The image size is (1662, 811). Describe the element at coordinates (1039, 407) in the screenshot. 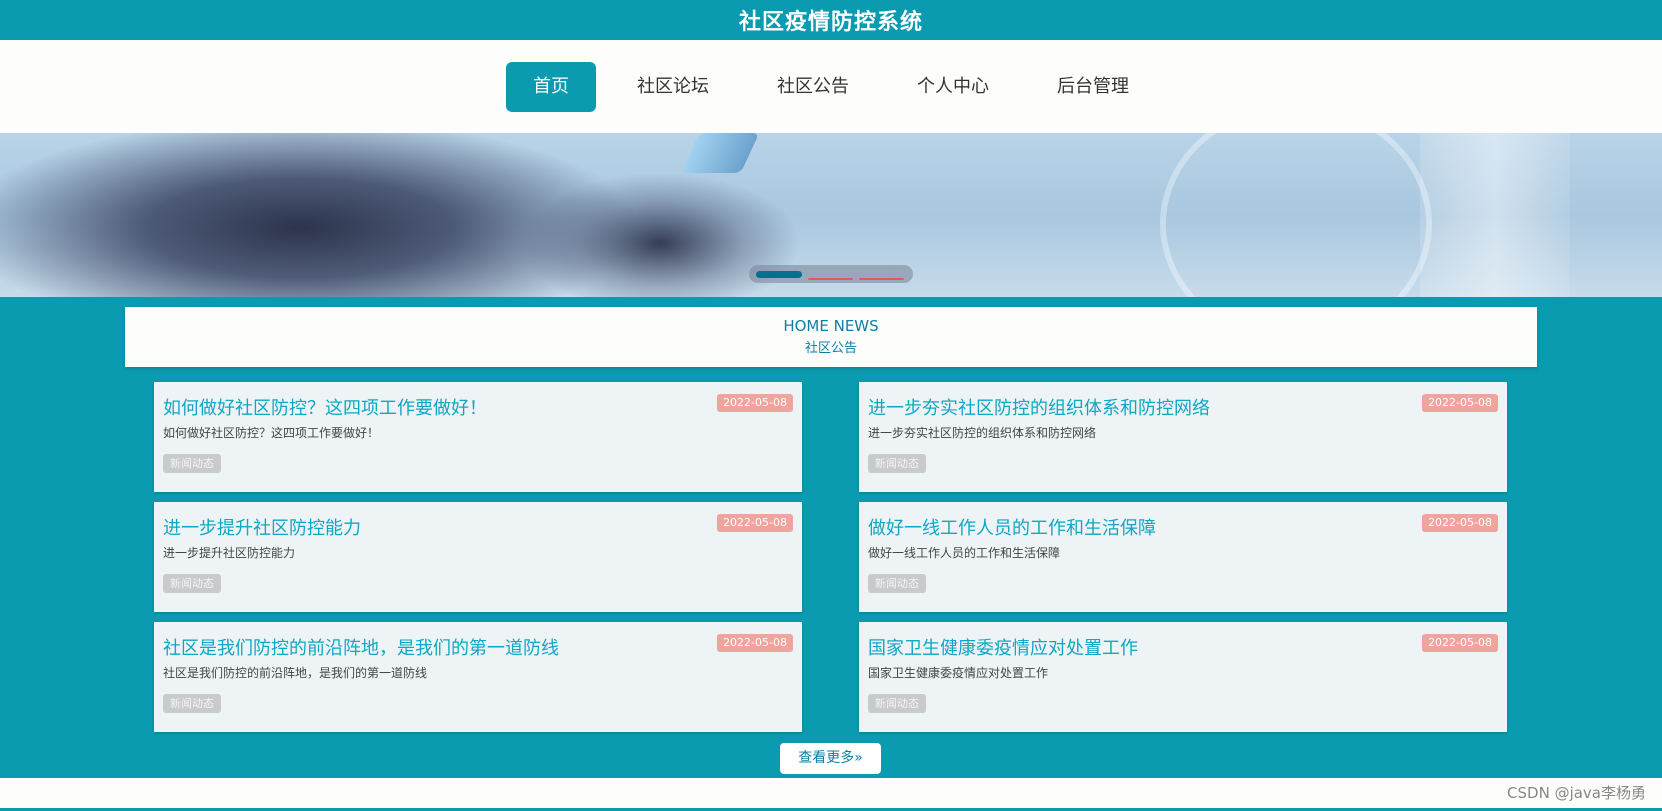

I see `news-title: 进一步夯实社区防控的组织体系和防控网络` at that location.